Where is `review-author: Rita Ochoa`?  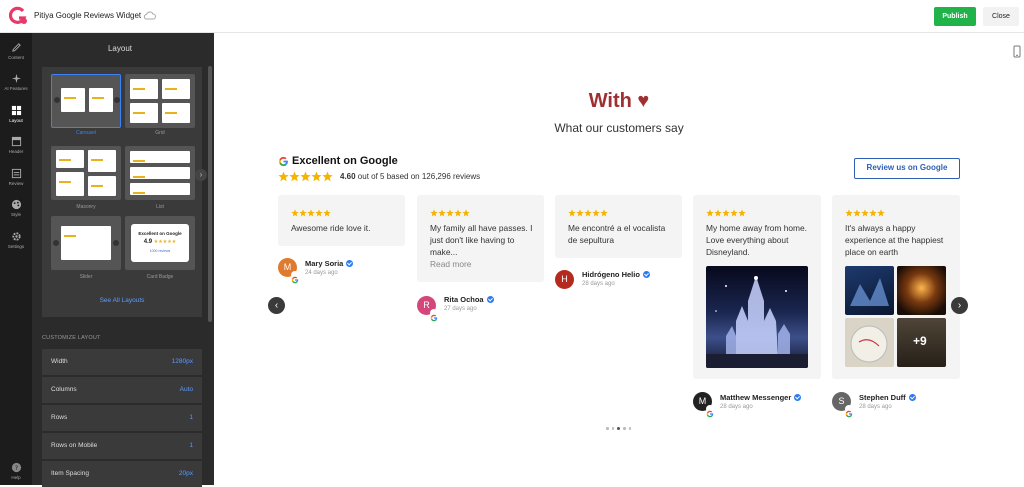
review-author: Rita Ochoa is located at coordinates (469, 299).